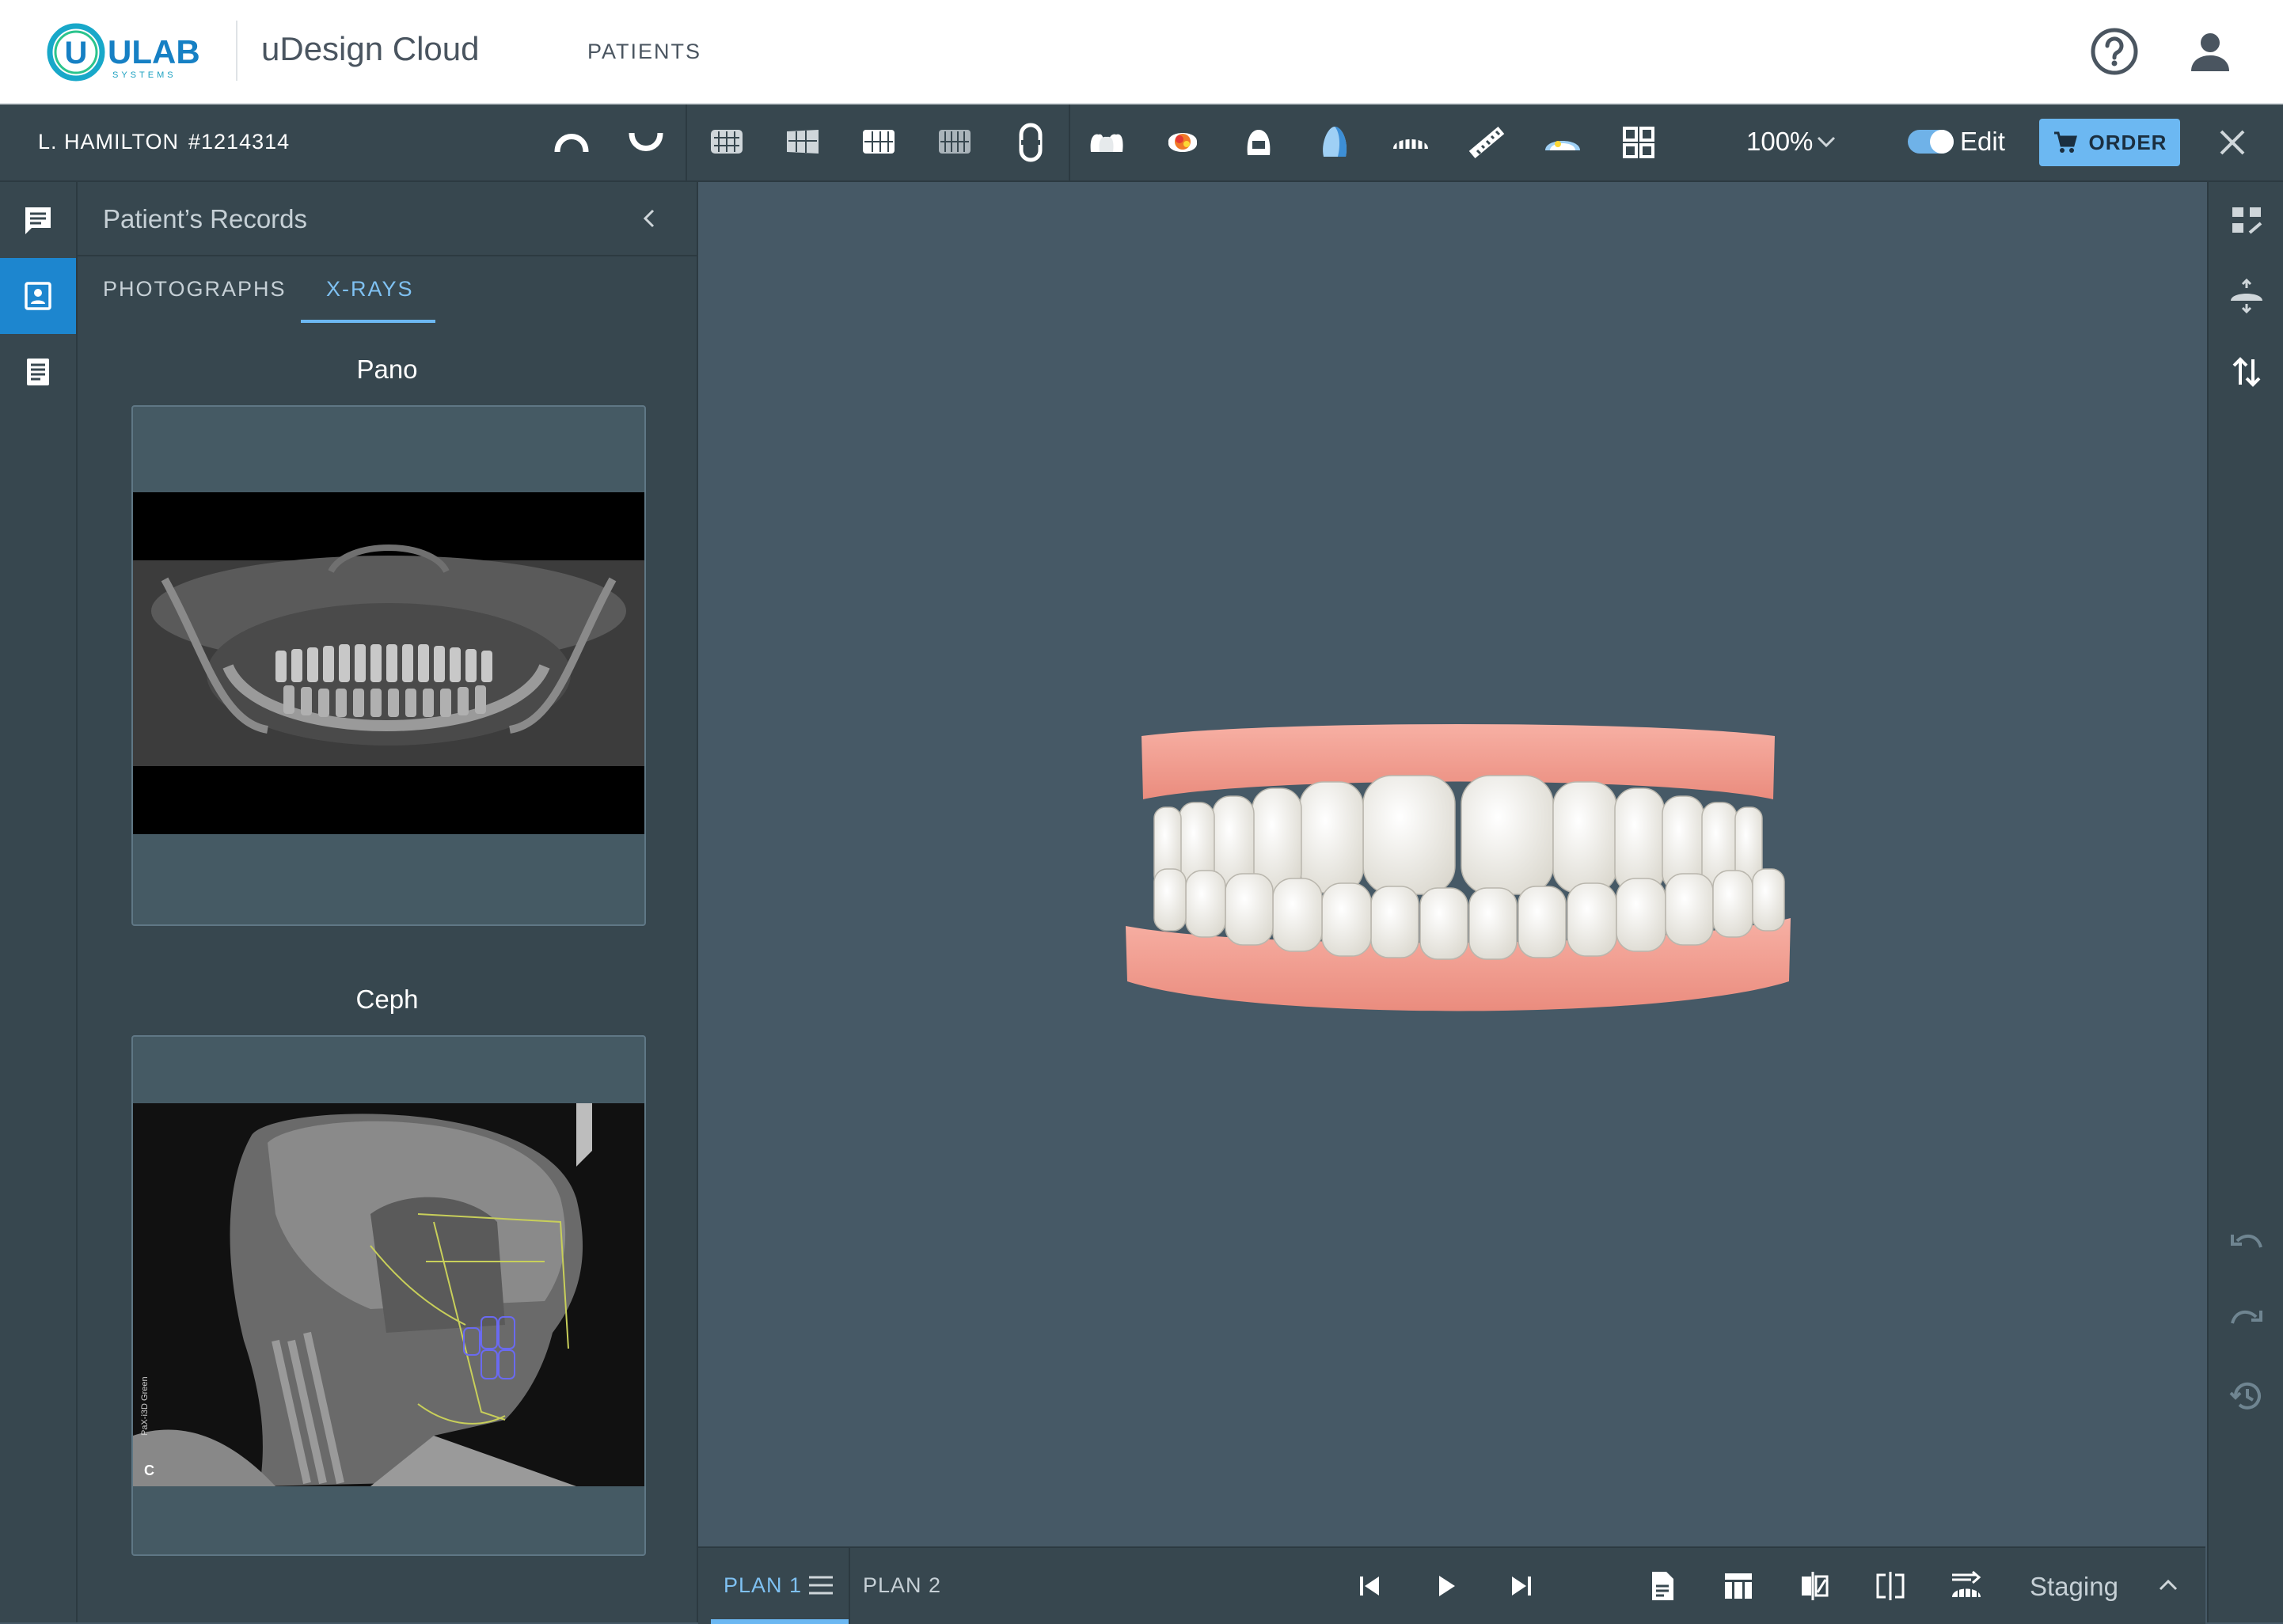 The width and height of the screenshot is (2283, 1624). I want to click on tab-x-rays: X-RAYS, so click(370, 289).